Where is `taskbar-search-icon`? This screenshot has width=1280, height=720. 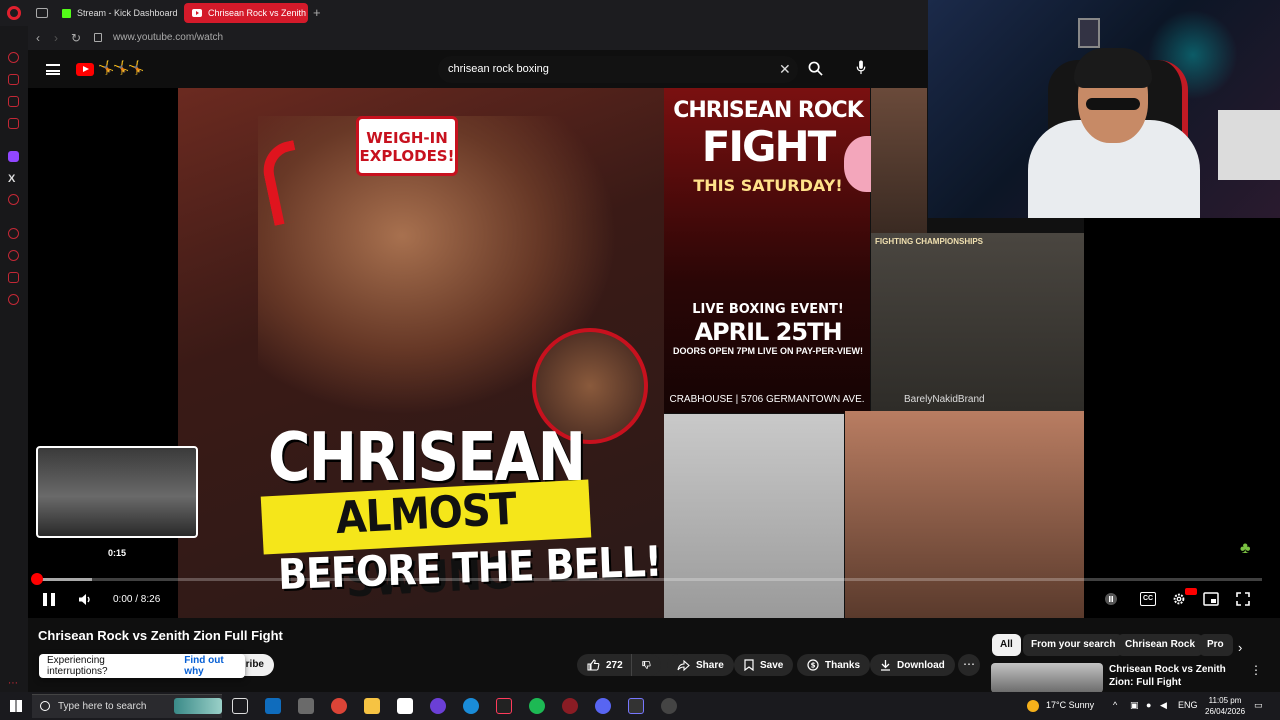 taskbar-search-icon is located at coordinates (45, 706).